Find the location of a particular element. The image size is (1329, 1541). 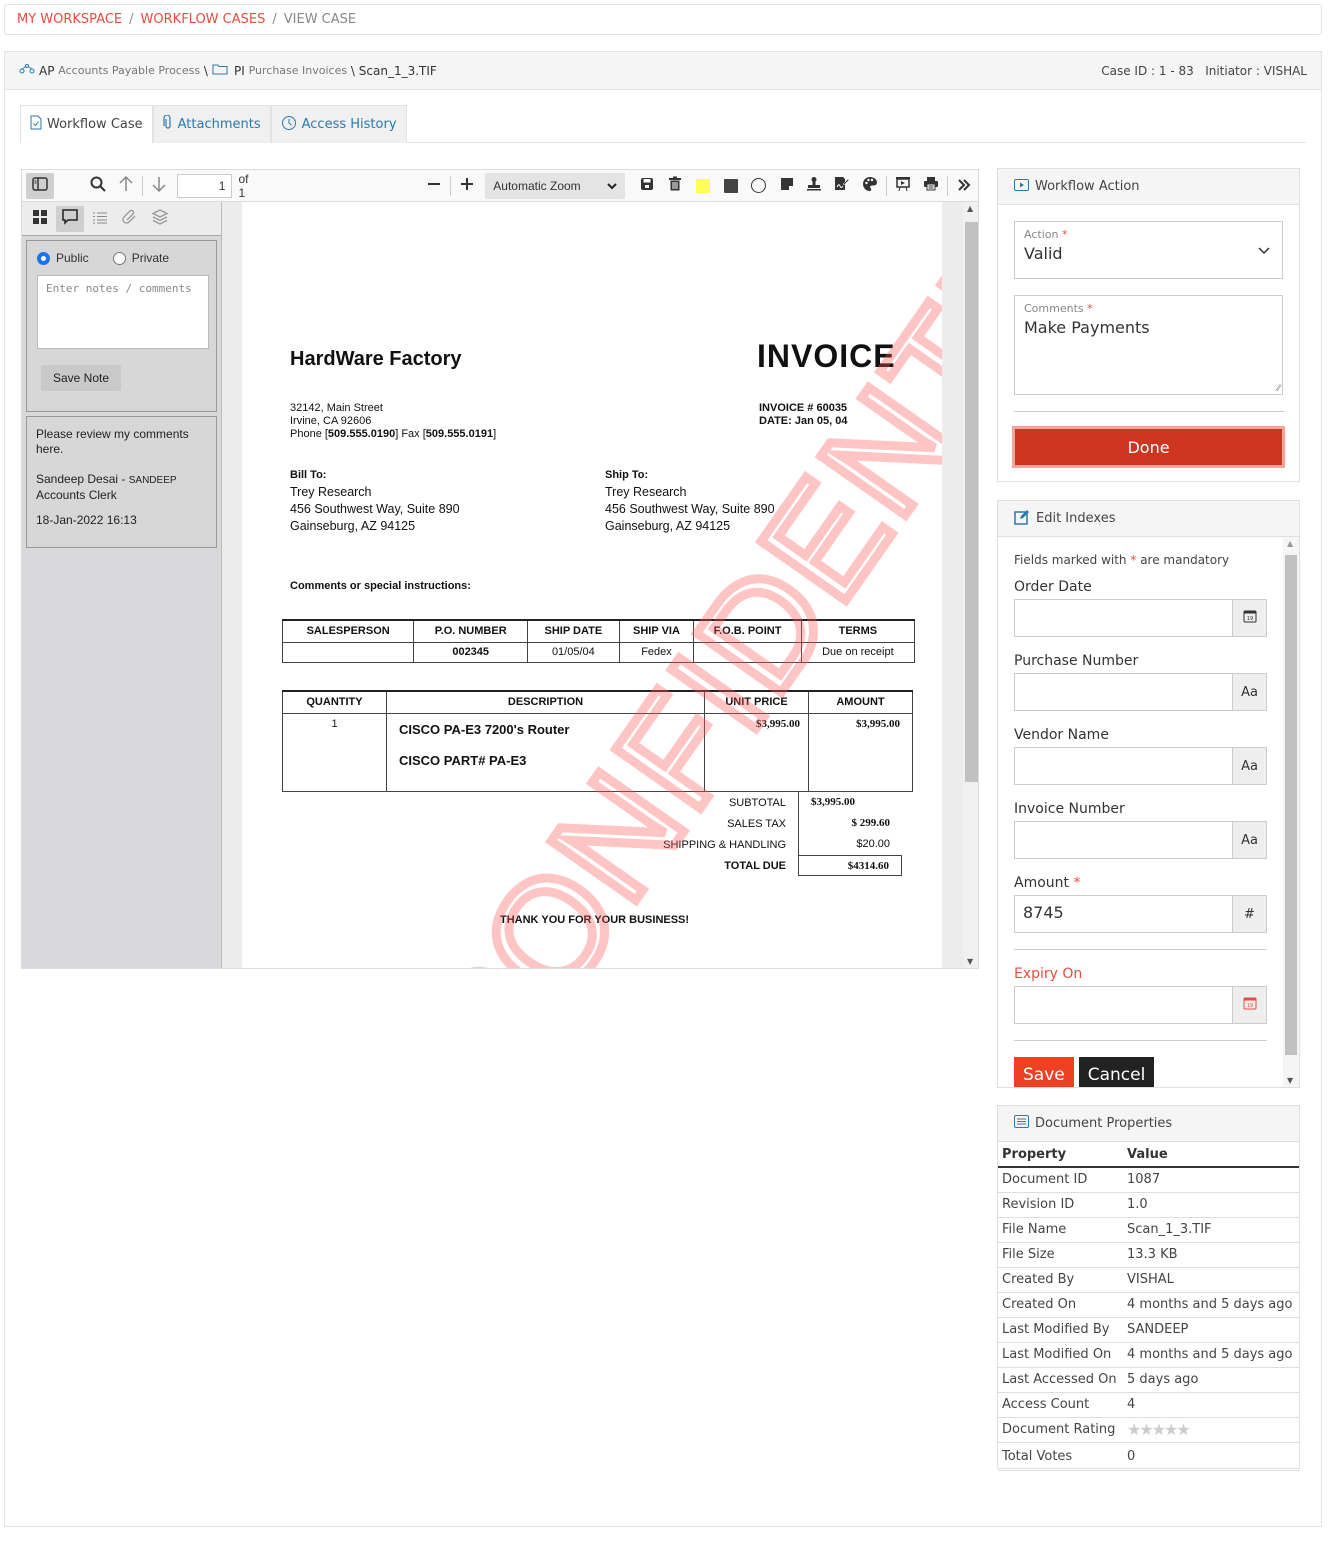

save-button: Save is located at coordinates (1044, 1072).